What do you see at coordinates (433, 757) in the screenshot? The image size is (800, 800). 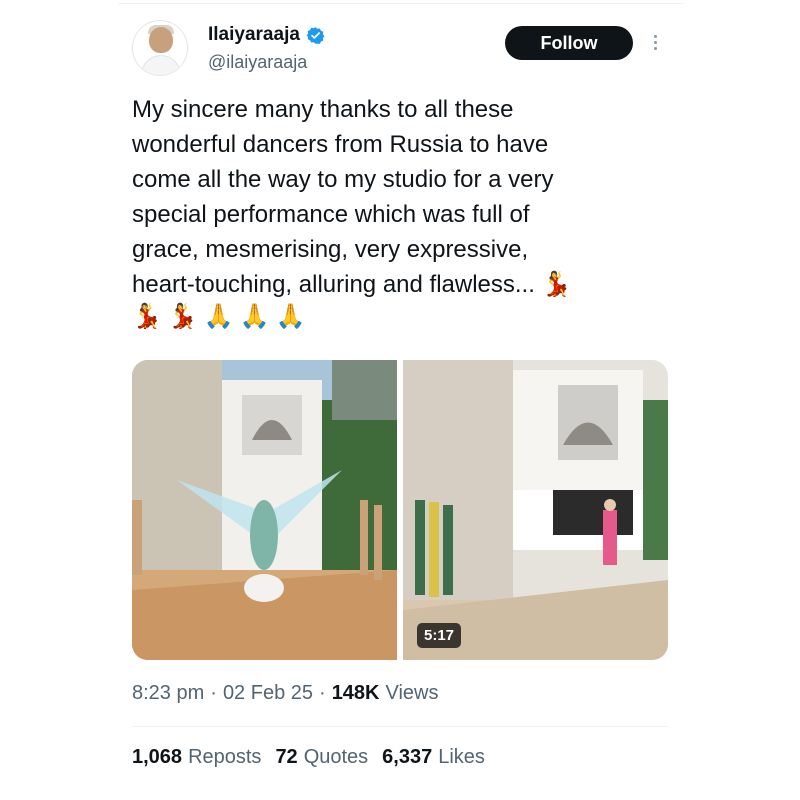 I see `likes-stat: 6,337 Likes` at bounding box center [433, 757].